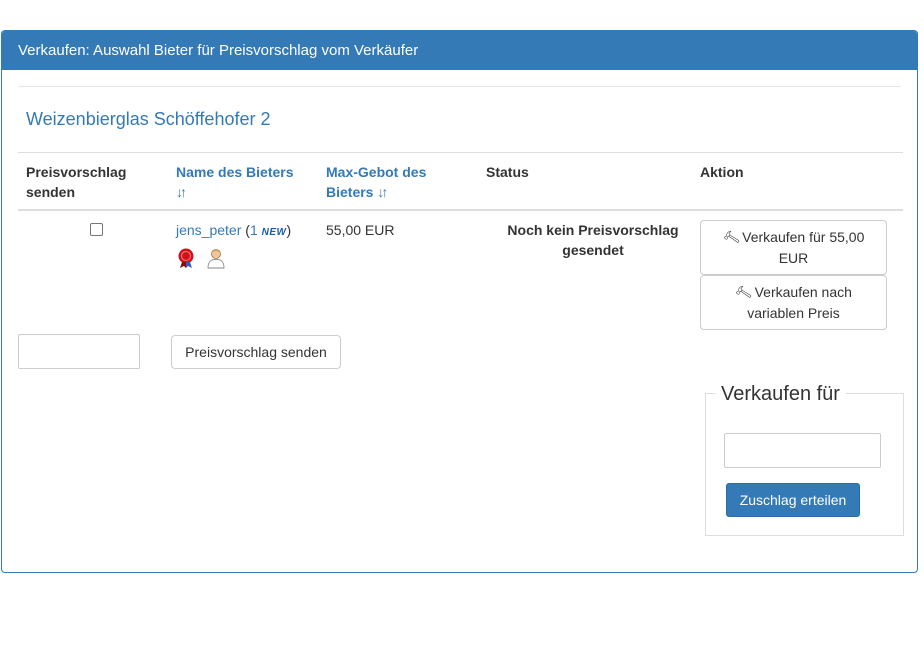 This screenshot has width=924, height=660. I want to click on send-offer-cell, so click(97, 270).